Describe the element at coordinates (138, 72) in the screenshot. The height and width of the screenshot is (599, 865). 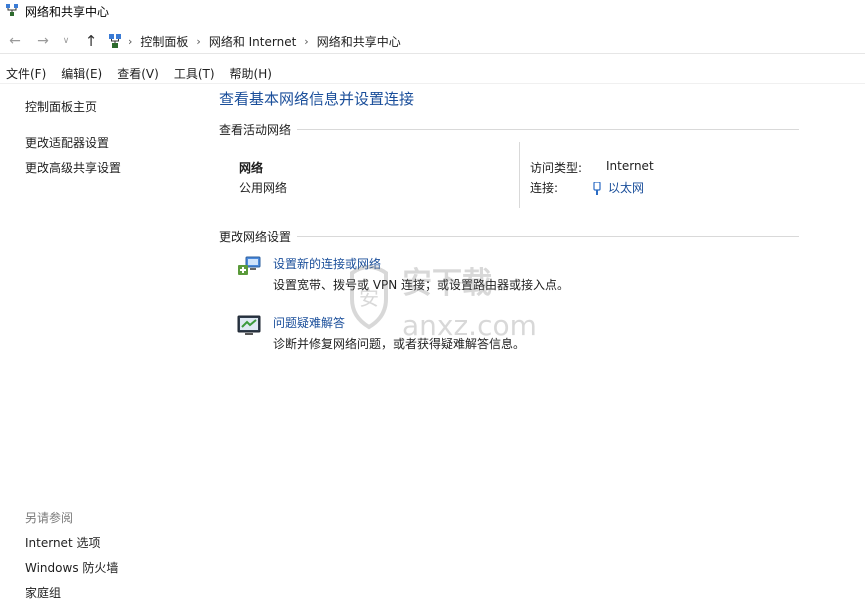
I see `menu-view: 查看(V)` at that location.